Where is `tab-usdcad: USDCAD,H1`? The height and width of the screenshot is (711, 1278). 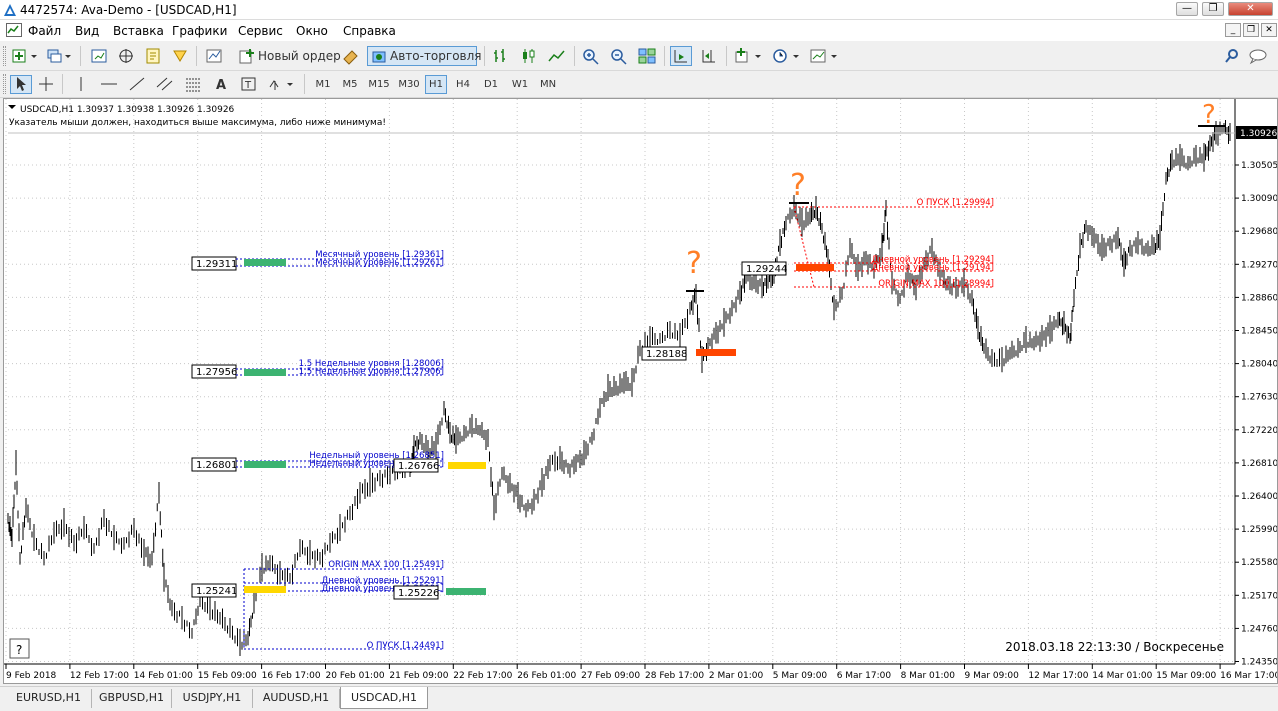 tab-usdcad: USDCAD,H1 is located at coordinates (384, 698).